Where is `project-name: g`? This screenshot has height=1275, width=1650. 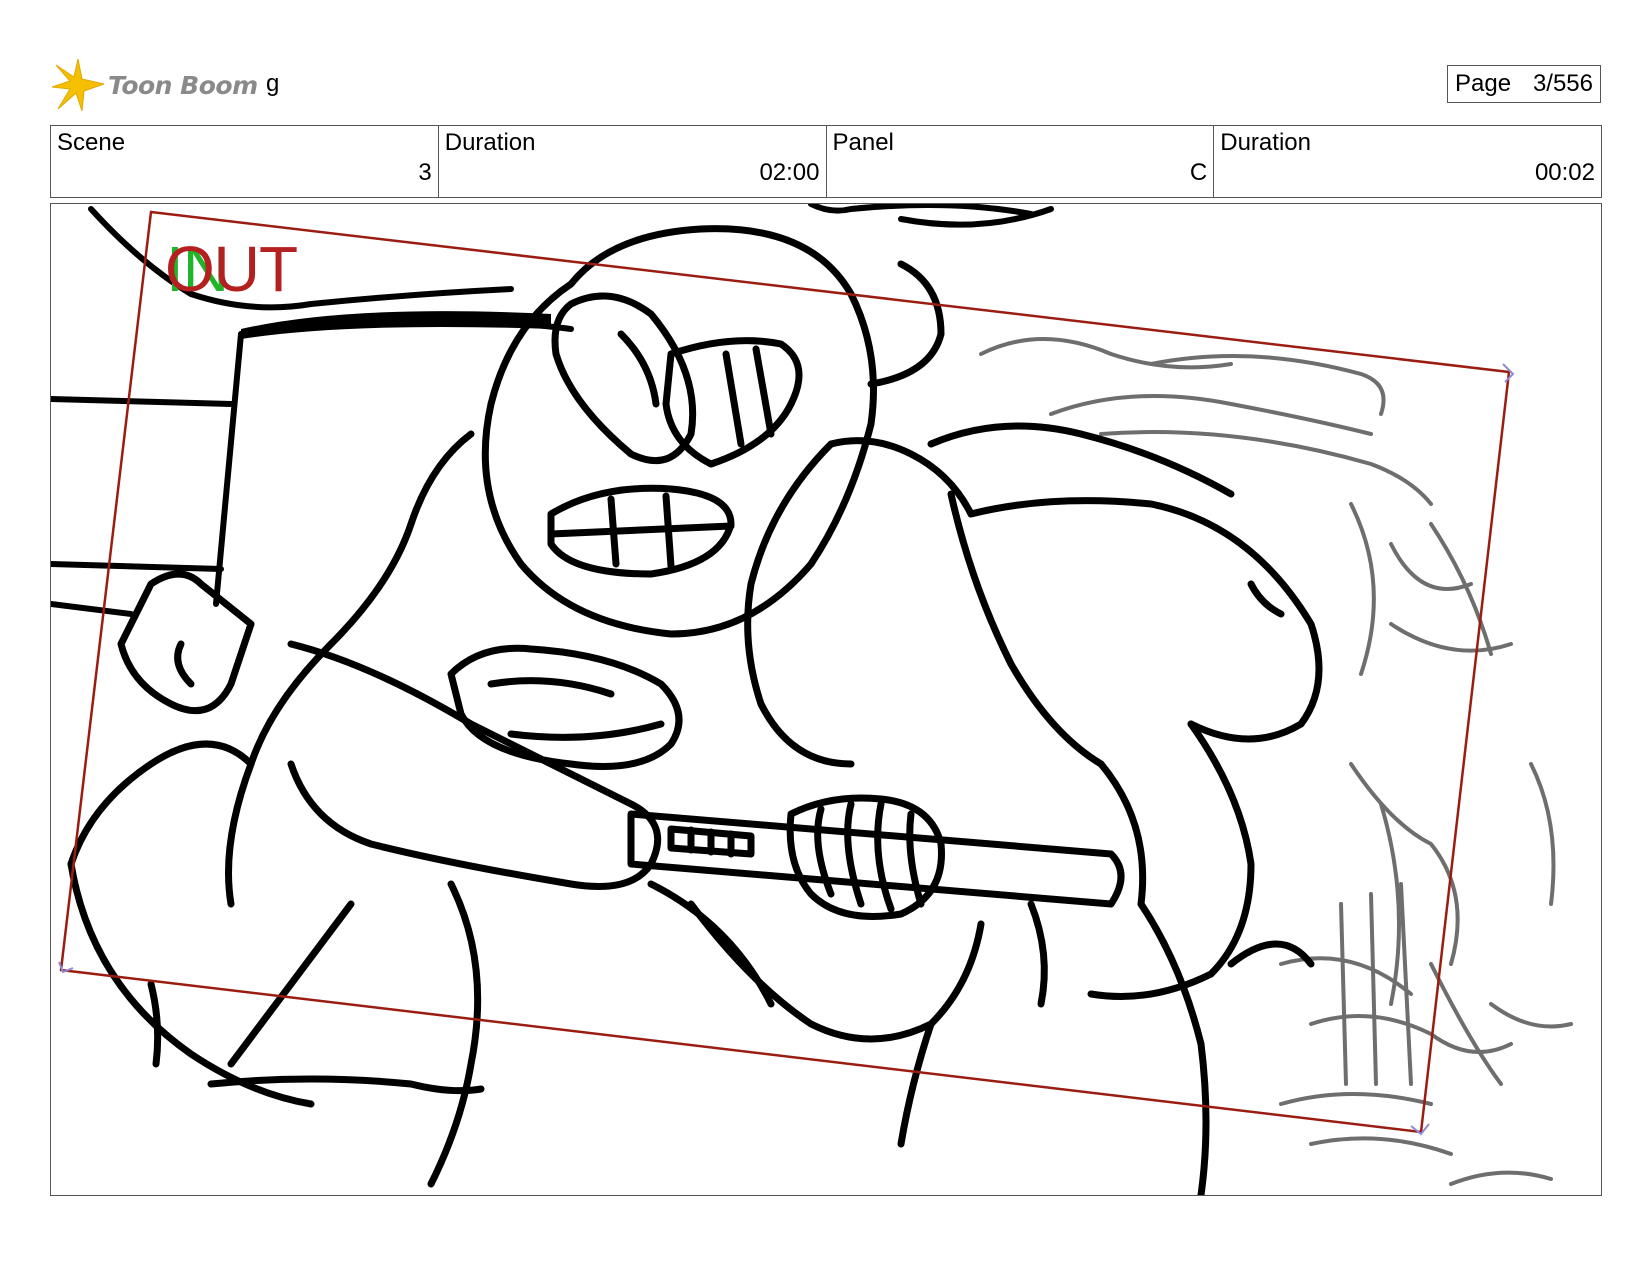 project-name: g is located at coordinates (273, 83).